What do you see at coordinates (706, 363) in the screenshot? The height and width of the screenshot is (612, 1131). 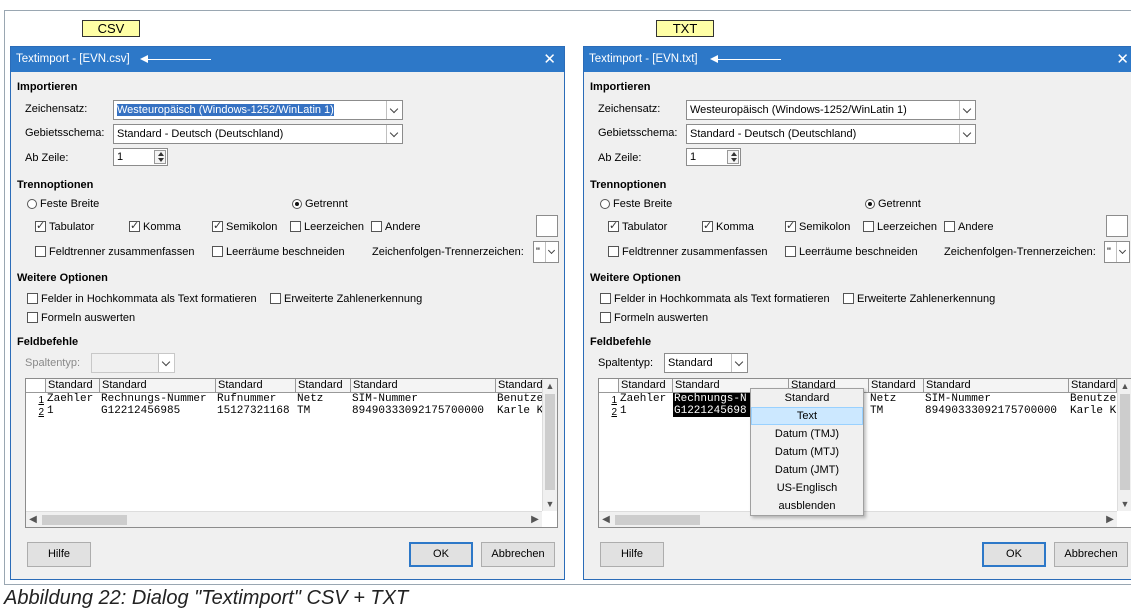 I see `spaltentyp-select: Standard` at bounding box center [706, 363].